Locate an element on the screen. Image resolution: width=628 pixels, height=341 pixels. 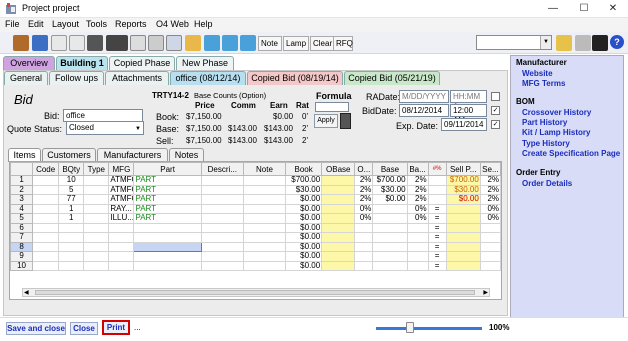
table-row: 8 $0.00 = is located at coordinates (255, 246).